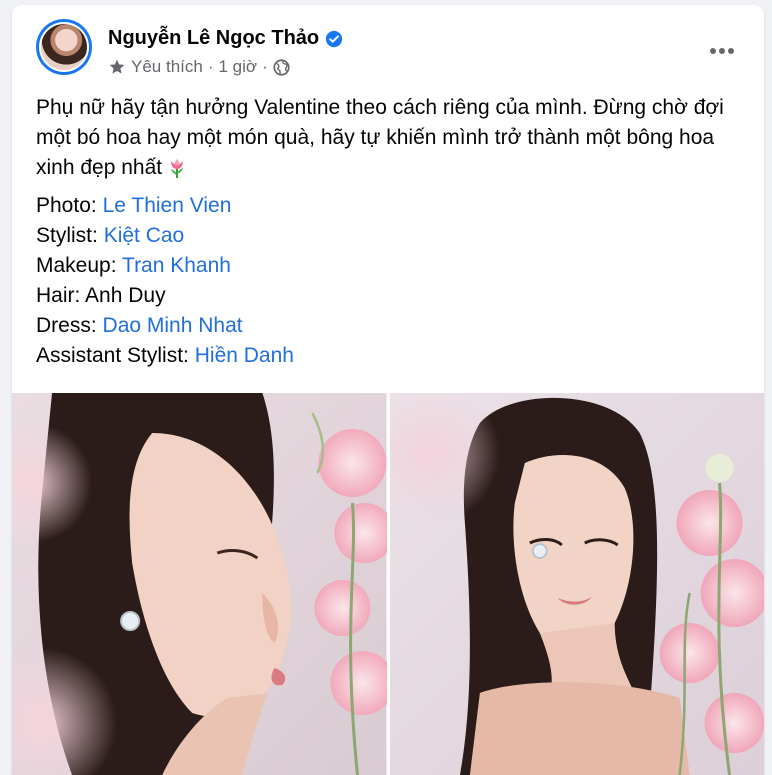  Describe the element at coordinates (388, 296) in the screenshot. I see `credit-hair: Hair: Anh Duy` at that location.